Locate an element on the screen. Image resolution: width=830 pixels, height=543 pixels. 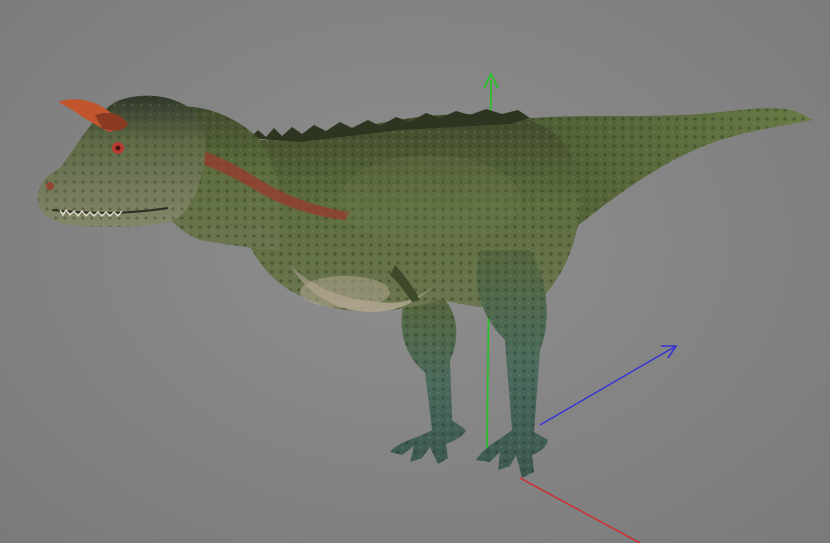
x-axis-line is located at coordinates (608, 385).